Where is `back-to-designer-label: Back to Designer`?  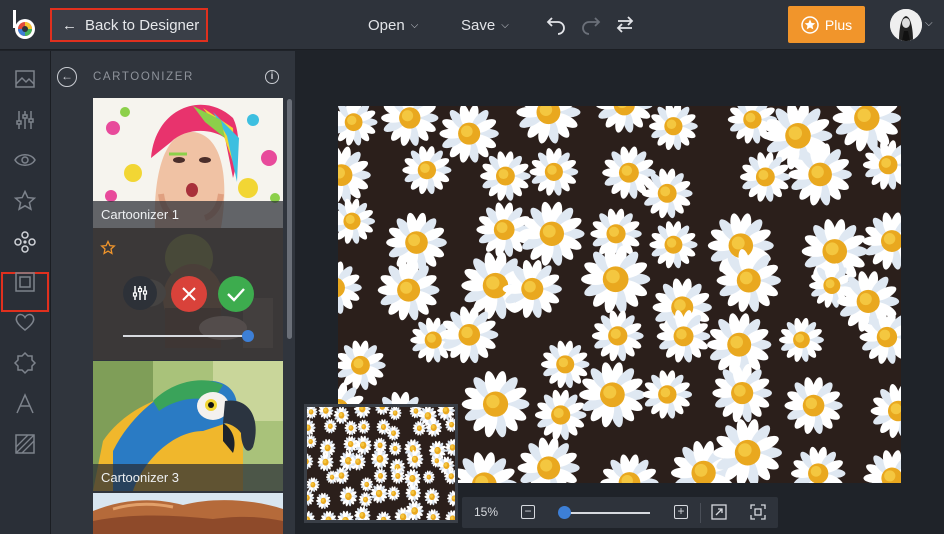
back-to-designer-label: Back to Designer is located at coordinates (142, 25).